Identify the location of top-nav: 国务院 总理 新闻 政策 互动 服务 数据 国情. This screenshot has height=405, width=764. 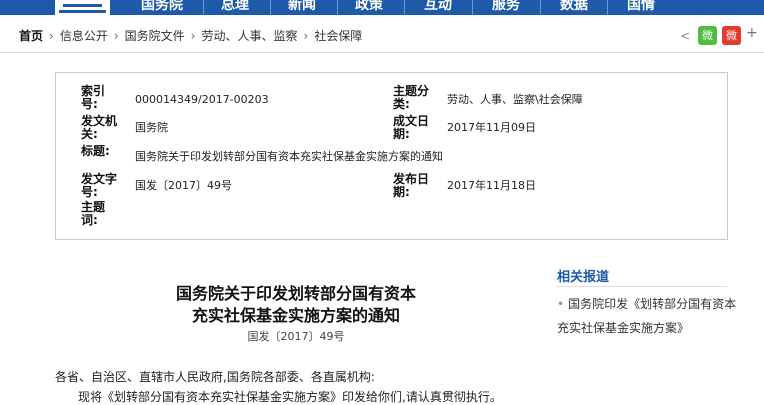
(382, 7).